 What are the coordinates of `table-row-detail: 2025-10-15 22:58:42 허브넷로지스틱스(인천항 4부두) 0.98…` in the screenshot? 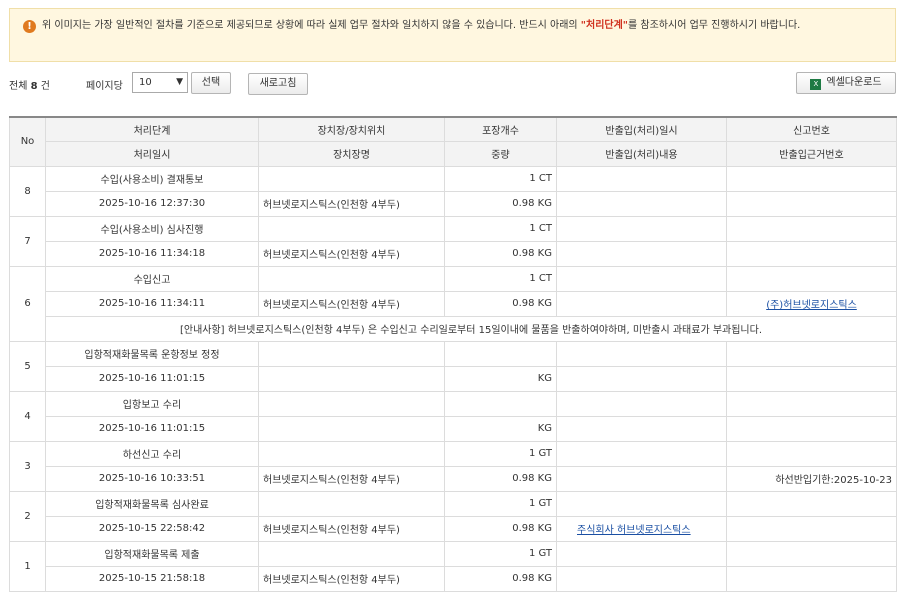 It's located at (453, 528).